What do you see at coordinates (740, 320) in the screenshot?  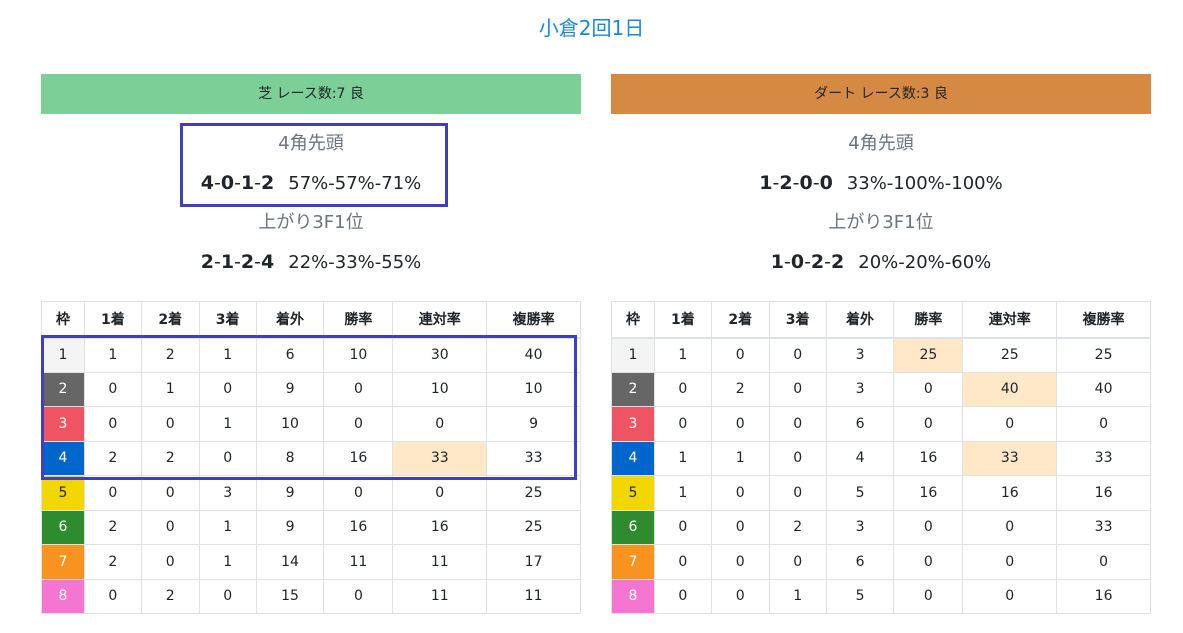 I see `column-header-second: 2着` at bounding box center [740, 320].